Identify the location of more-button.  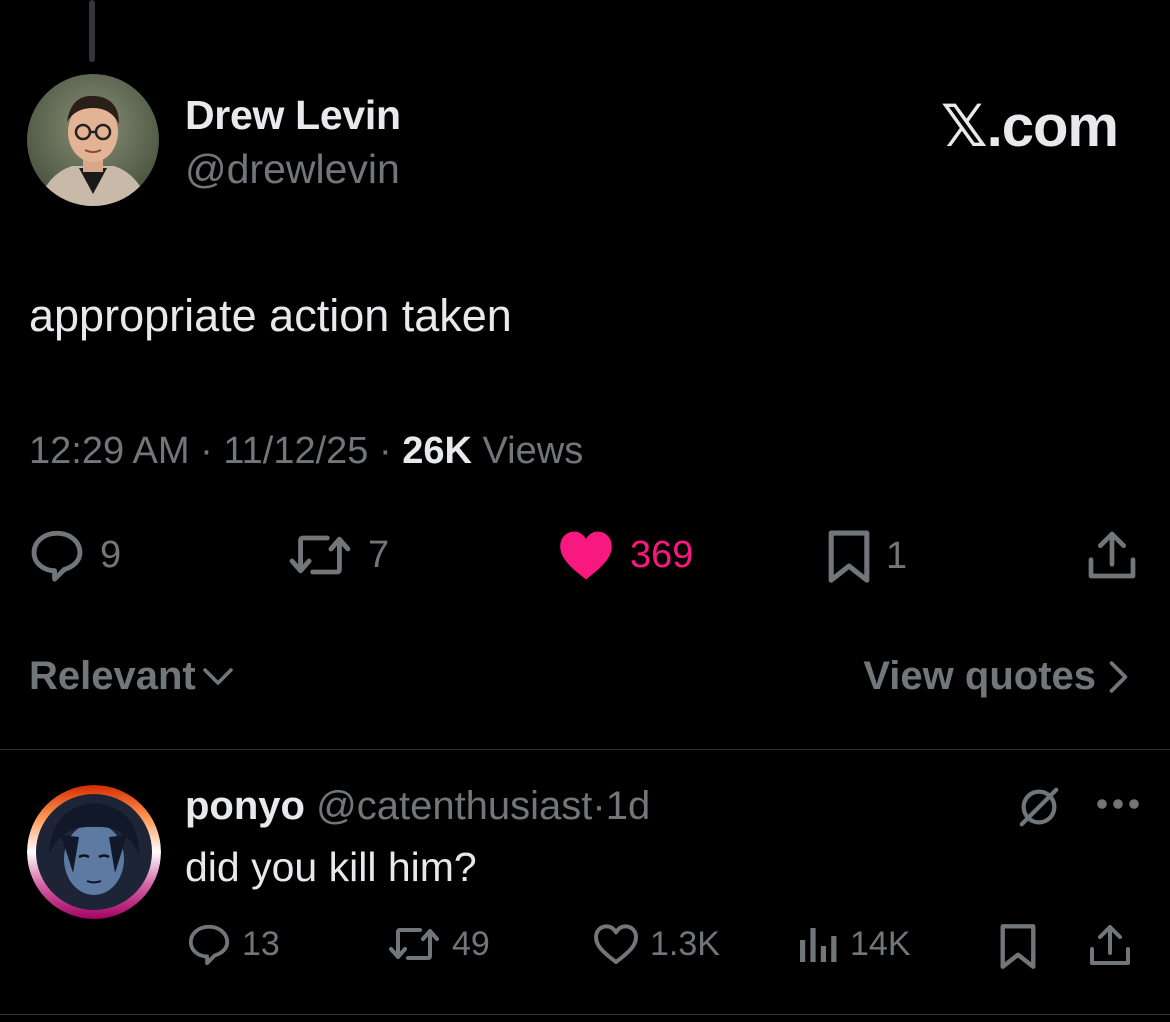
(1118, 806).